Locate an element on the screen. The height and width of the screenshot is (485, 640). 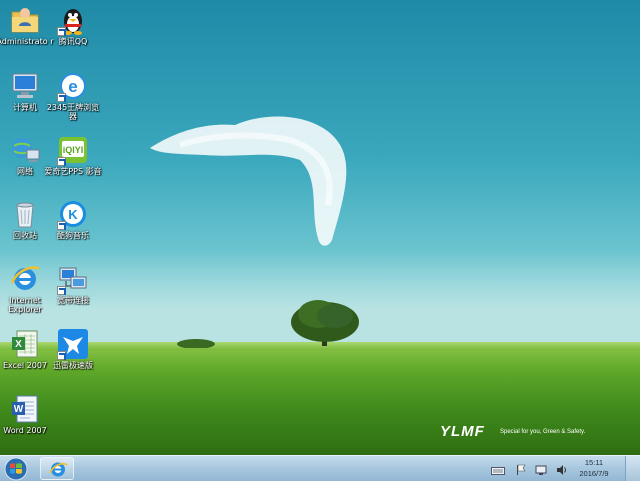
remote-desktop-icon is located at coordinates (73, 279).